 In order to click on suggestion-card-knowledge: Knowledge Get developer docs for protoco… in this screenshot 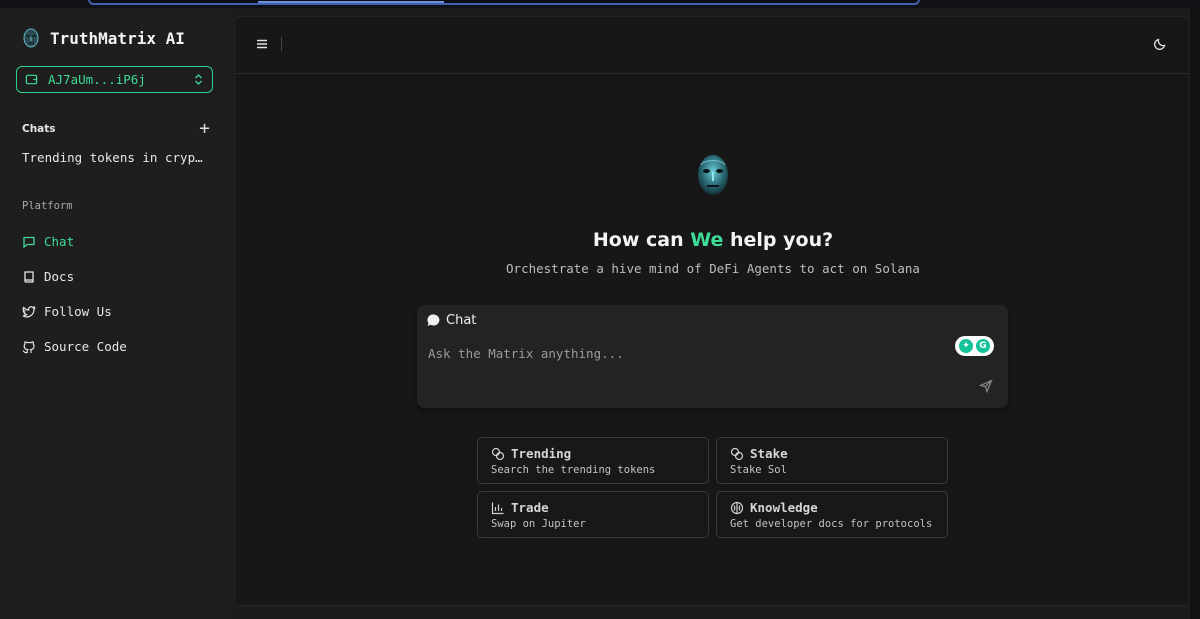, I will do `click(832, 514)`.